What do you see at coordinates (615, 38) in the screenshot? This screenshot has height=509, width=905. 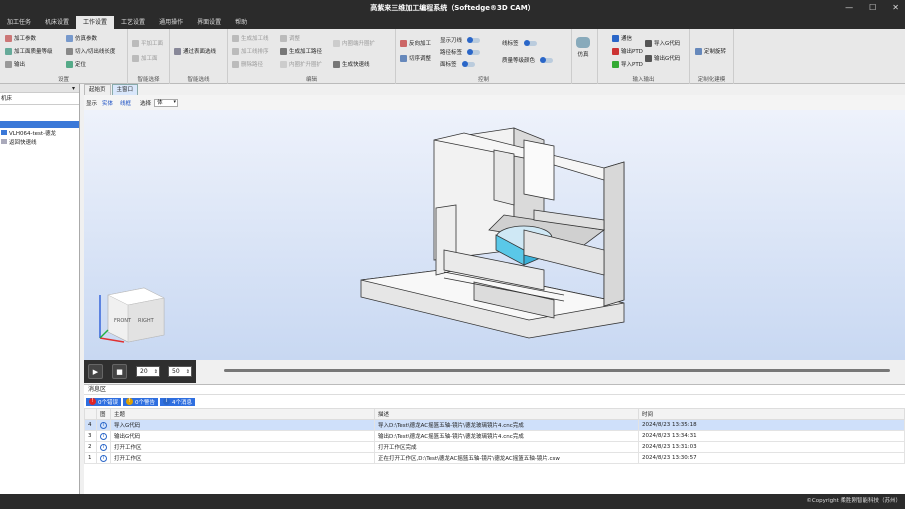 I see `comm-icon` at bounding box center [615, 38].